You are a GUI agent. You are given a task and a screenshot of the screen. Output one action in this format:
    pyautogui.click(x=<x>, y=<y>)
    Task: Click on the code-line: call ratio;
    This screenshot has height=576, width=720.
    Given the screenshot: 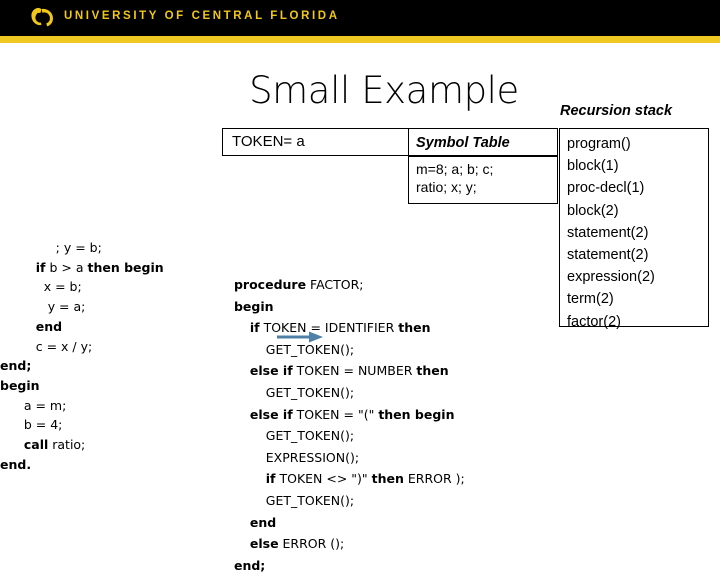 What is the action you would take?
    pyautogui.click(x=105, y=445)
    